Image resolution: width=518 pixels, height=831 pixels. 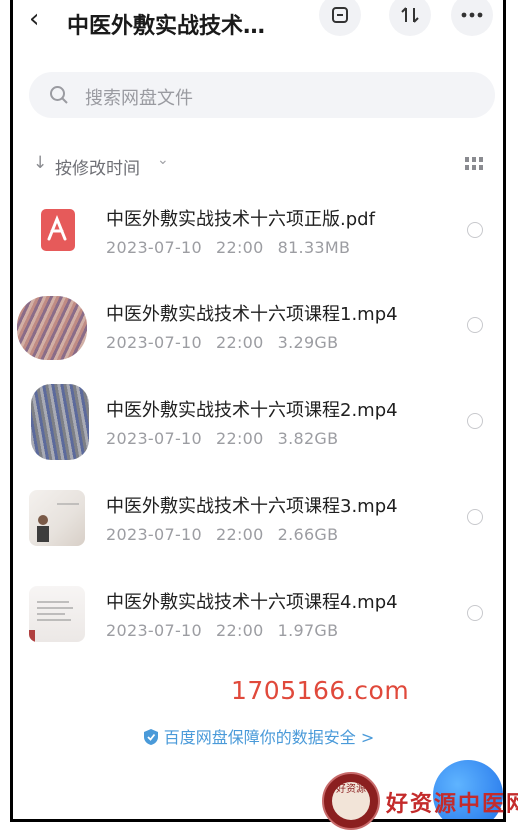 I want to click on security-link: 百度网盘保障你的数据安全 >, so click(x=258, y=736).